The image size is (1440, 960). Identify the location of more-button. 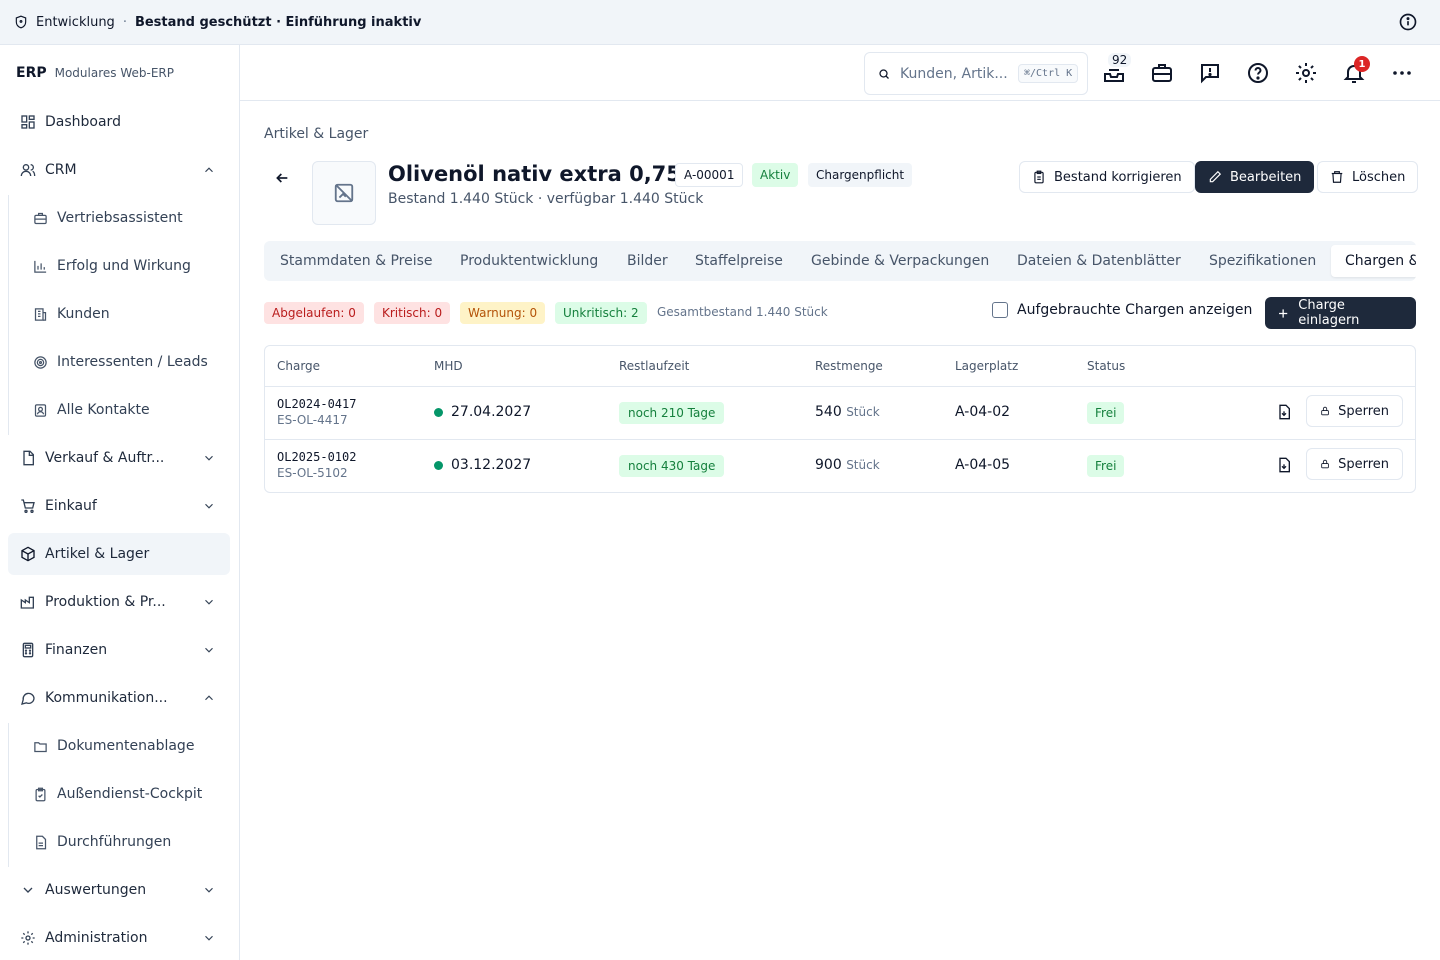
(1402, 73).